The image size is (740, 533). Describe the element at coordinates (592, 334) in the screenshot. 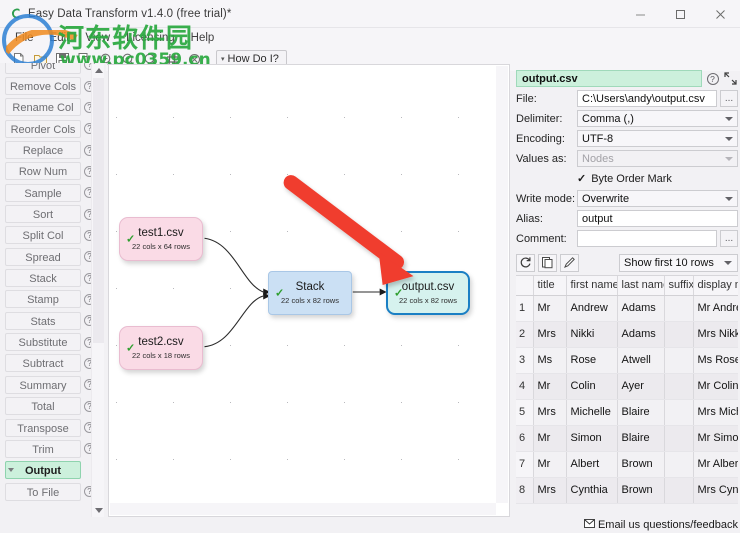

I see `table-cell: Nikki` at that location.